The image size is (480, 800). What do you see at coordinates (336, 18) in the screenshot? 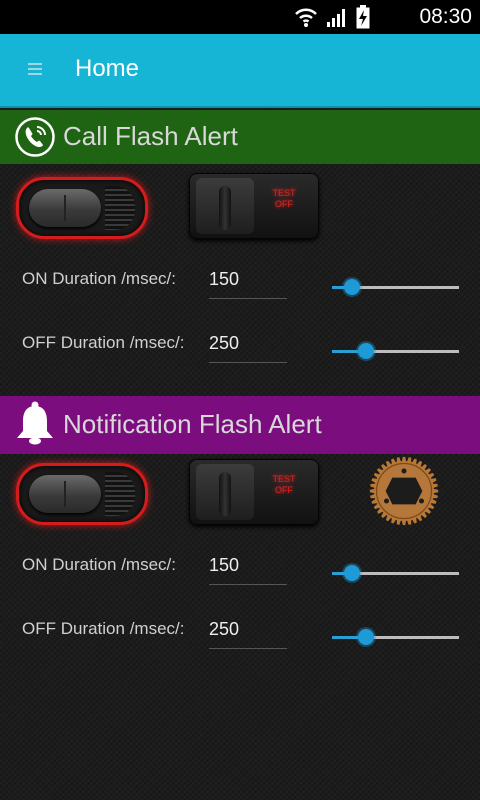
I see `signal-icon` at bounding box center [336, 18].